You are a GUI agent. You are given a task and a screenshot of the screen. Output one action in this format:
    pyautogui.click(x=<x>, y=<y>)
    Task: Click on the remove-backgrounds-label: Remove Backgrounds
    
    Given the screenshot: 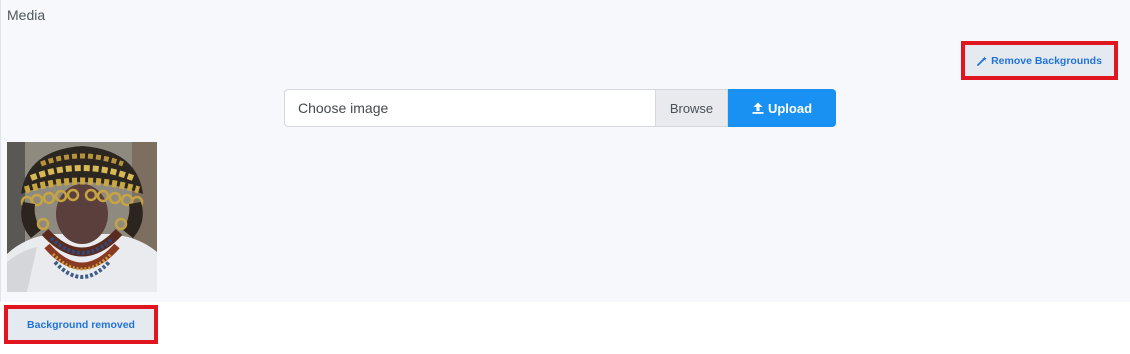 What is the action you would take?
    pyautogui.click(x=1046, y=60)
    